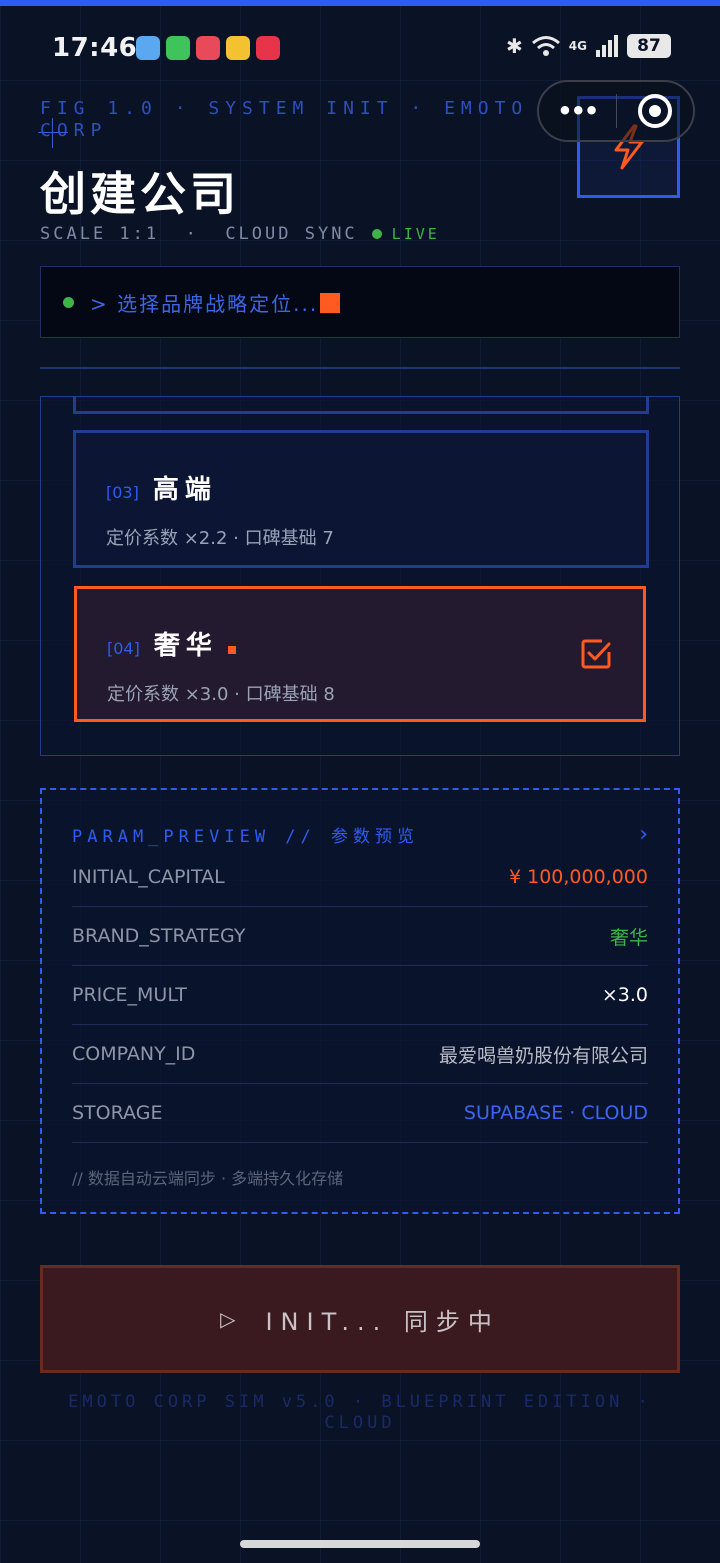 The image size is (720, 1563). Describe the element at coordinates (228, 1319) in the screenshot. I see `play-icon: ▷` at that location.